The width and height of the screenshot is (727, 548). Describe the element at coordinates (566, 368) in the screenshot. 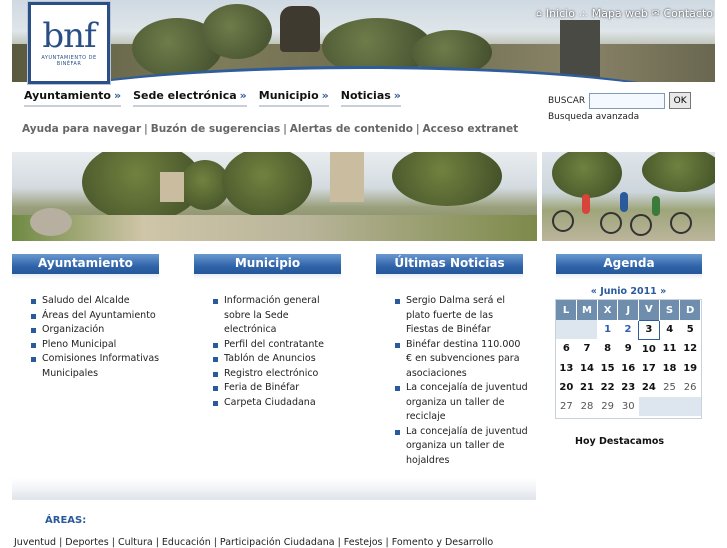

I see `calendar-day: 13` at that location.